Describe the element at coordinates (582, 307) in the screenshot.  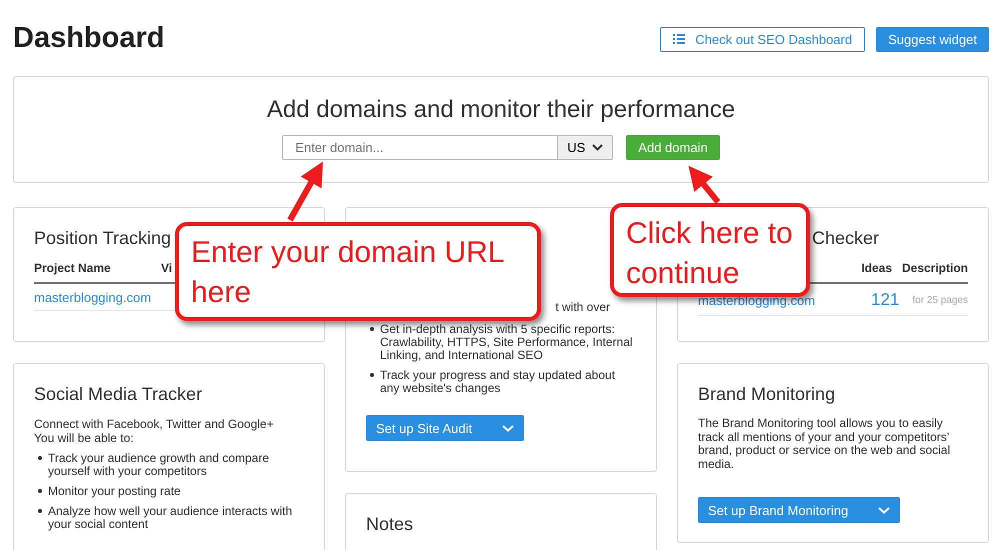
I see `intro-text: t with over` at that location.